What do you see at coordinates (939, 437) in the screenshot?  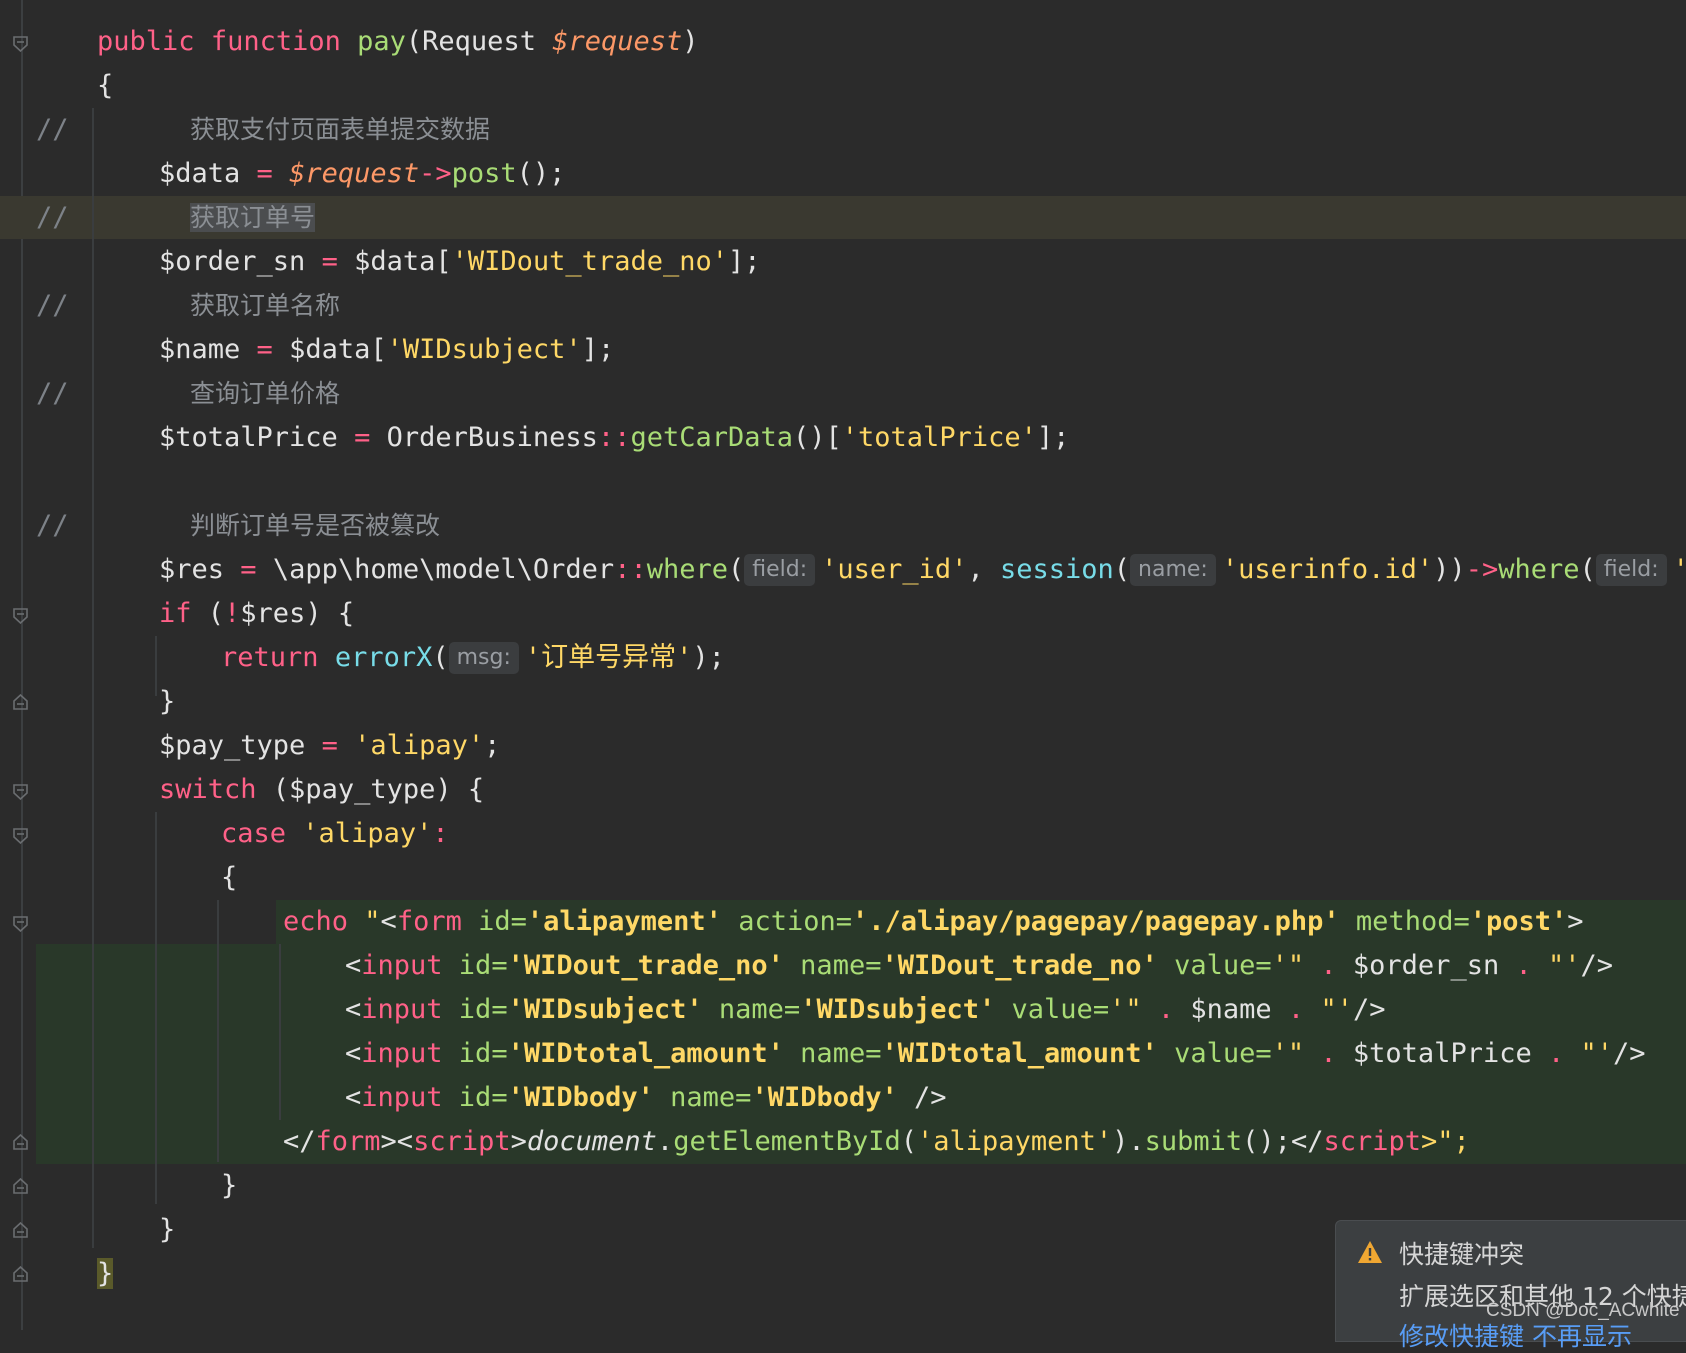 I see `string: 'totalPrice'` at bounding box center [939, 437].